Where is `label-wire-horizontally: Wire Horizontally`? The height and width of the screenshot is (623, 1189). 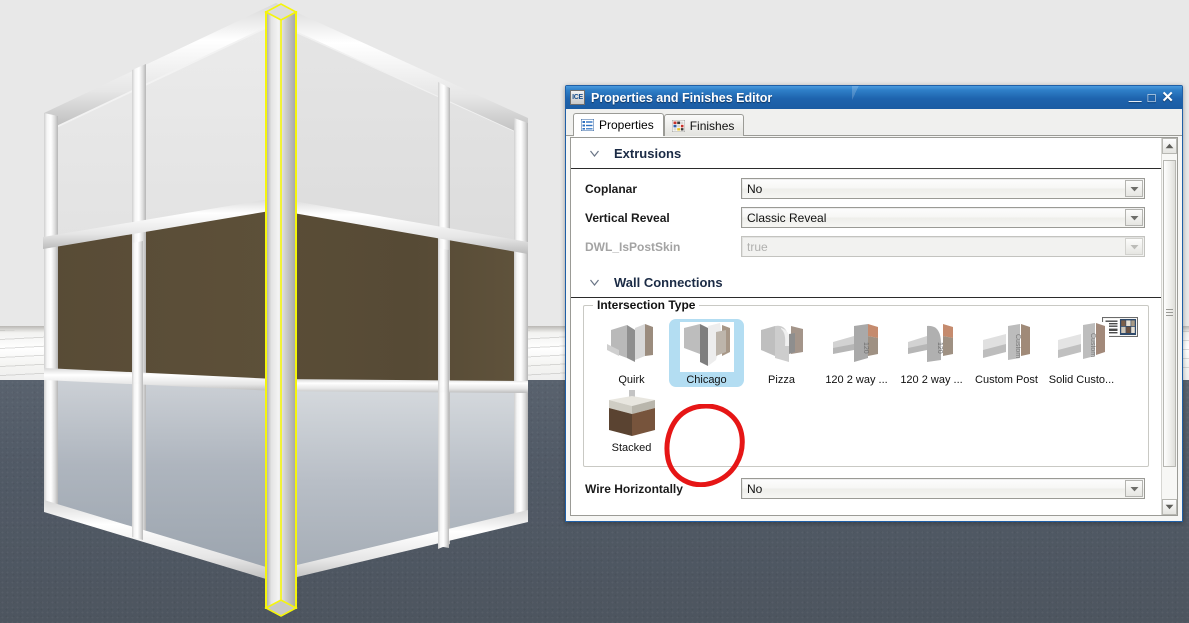 label-wire-horizontally: Wire Horizontally is located at coordinates (634, 488).